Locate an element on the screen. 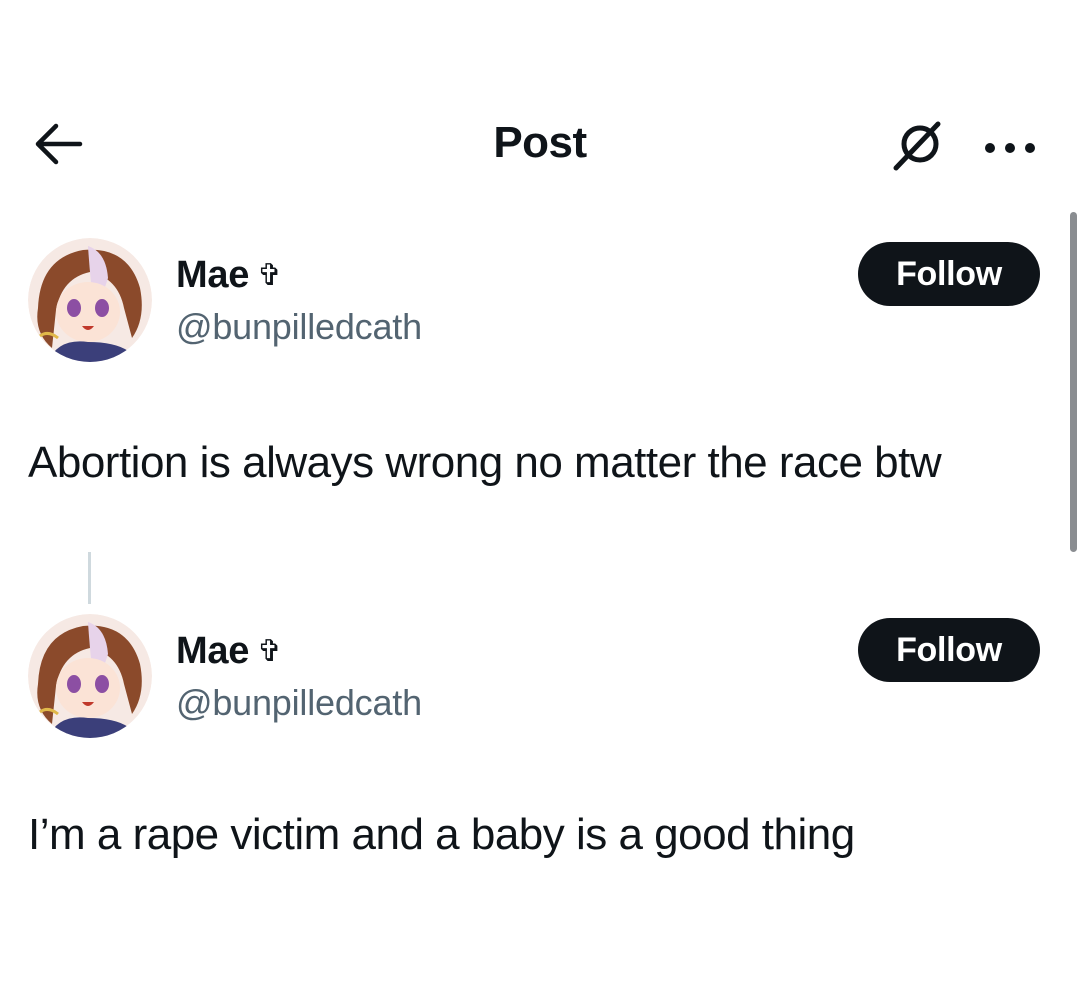 The height and width of the screenshot is (998, 1080). grok-button is located at coordinates (918, 146).